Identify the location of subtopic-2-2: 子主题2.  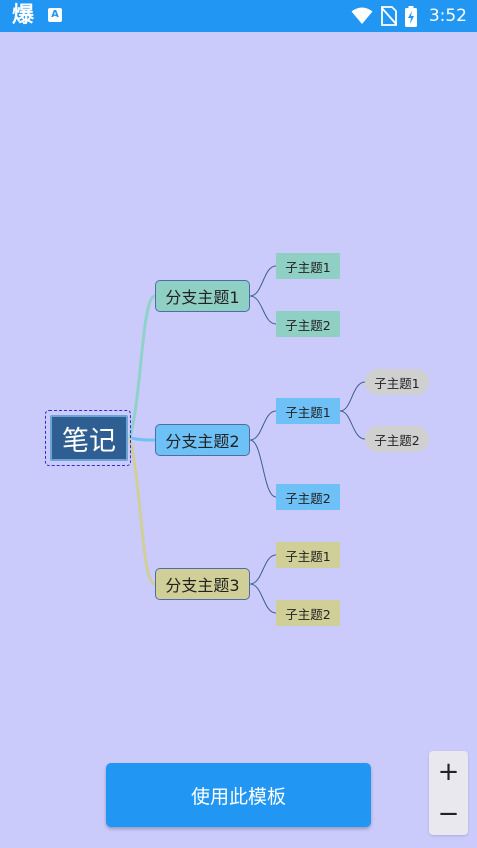
(308, 497).